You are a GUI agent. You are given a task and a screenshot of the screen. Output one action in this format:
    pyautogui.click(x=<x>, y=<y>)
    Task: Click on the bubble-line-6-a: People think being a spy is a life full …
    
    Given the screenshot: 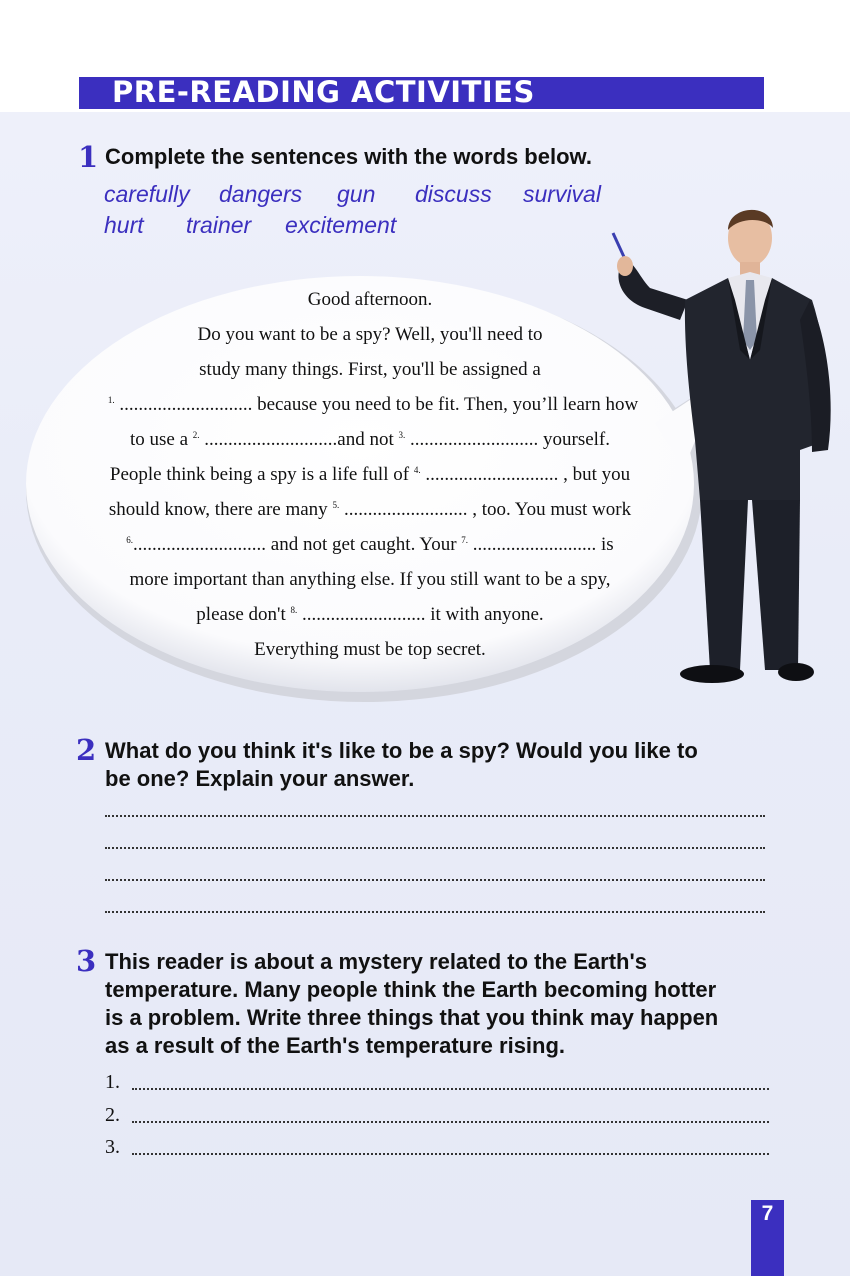 What is the action you would take?
    pyautogui.click(x=261, y=474)
    